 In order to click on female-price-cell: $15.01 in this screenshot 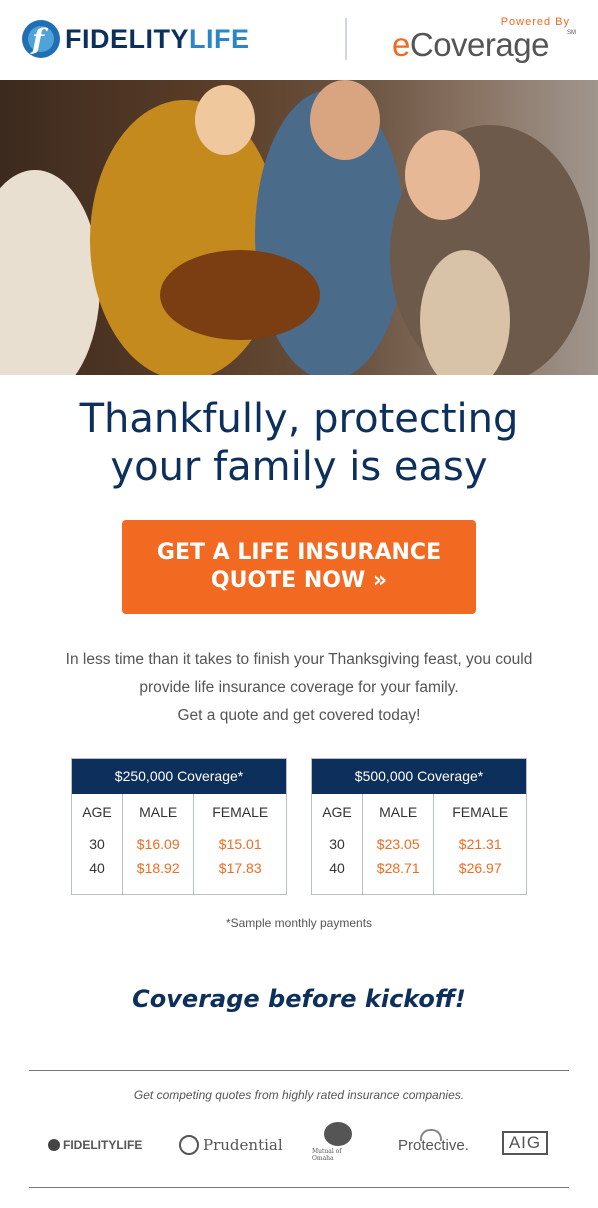, I will do `click(239, 844)`.